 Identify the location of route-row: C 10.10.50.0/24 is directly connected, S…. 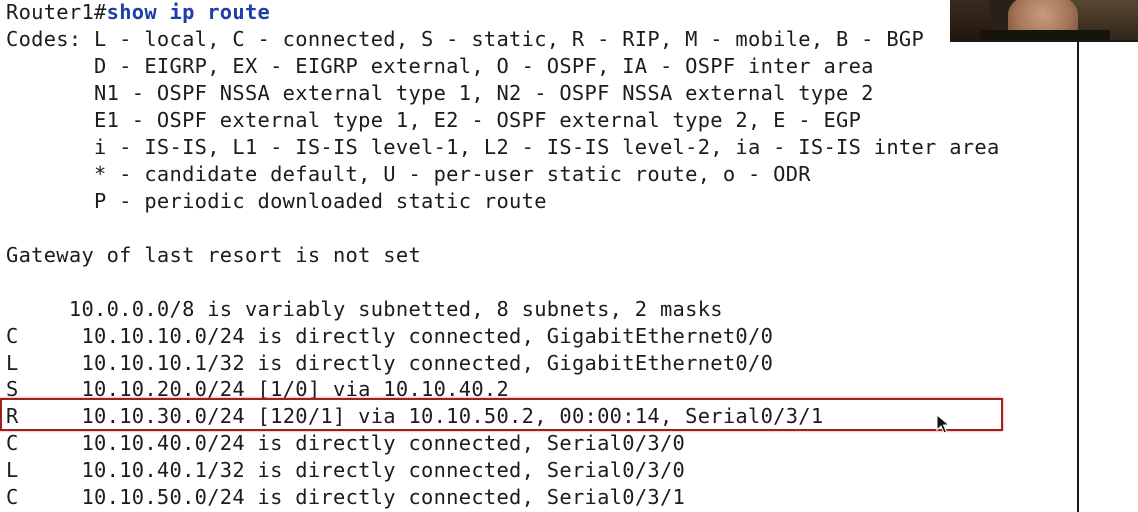
(345, 497).